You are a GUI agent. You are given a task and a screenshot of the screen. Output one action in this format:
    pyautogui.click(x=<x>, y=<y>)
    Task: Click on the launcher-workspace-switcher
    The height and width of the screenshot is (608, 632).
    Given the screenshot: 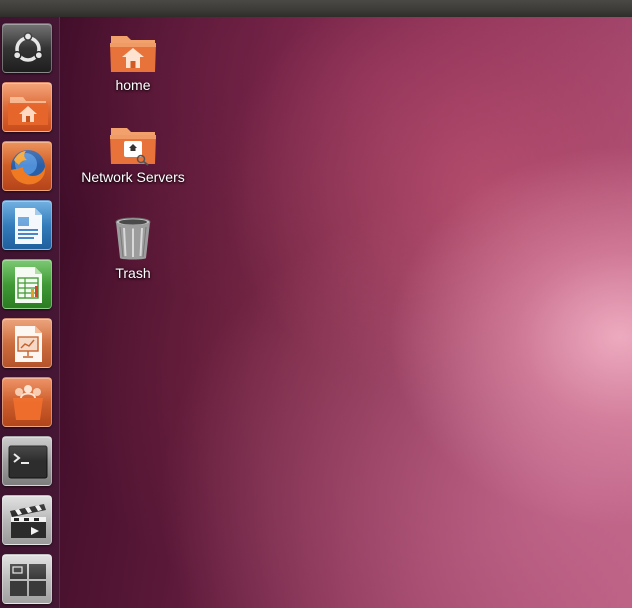 What is the action you would take?
    pyautogui.click(x=27, y=579)
    